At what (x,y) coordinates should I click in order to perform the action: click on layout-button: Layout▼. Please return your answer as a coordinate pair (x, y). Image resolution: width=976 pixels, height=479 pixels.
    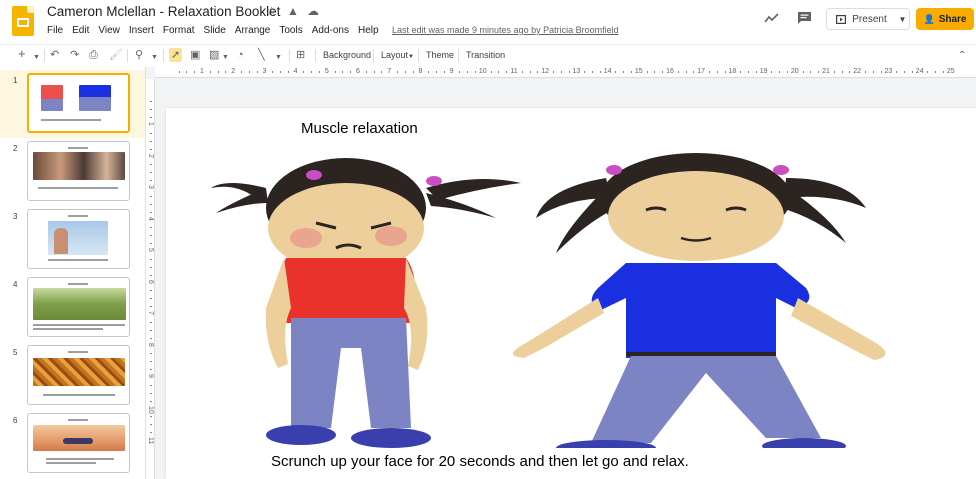
    Looking at the image, I should click on (397, 55).